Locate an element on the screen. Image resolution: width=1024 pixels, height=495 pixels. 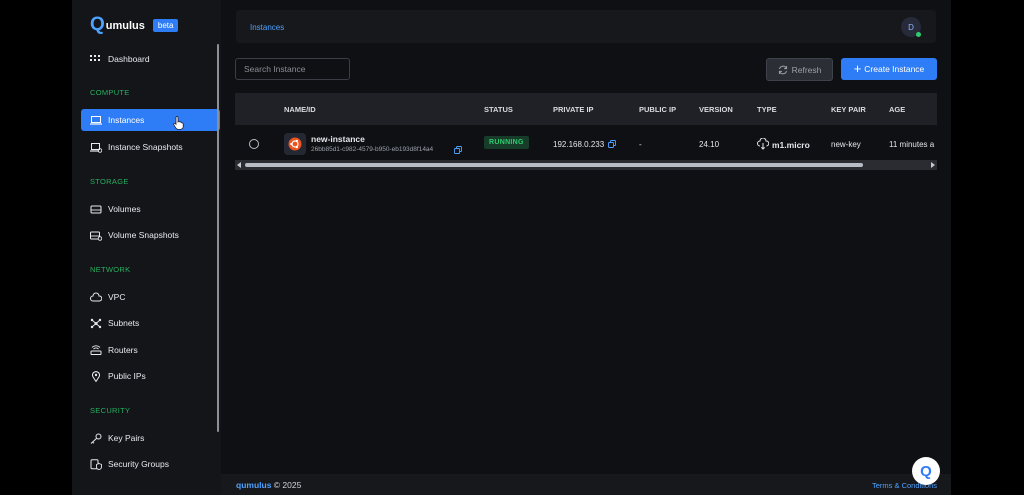
column-header: PRIVATE IP is located at coordinates (573, 109).